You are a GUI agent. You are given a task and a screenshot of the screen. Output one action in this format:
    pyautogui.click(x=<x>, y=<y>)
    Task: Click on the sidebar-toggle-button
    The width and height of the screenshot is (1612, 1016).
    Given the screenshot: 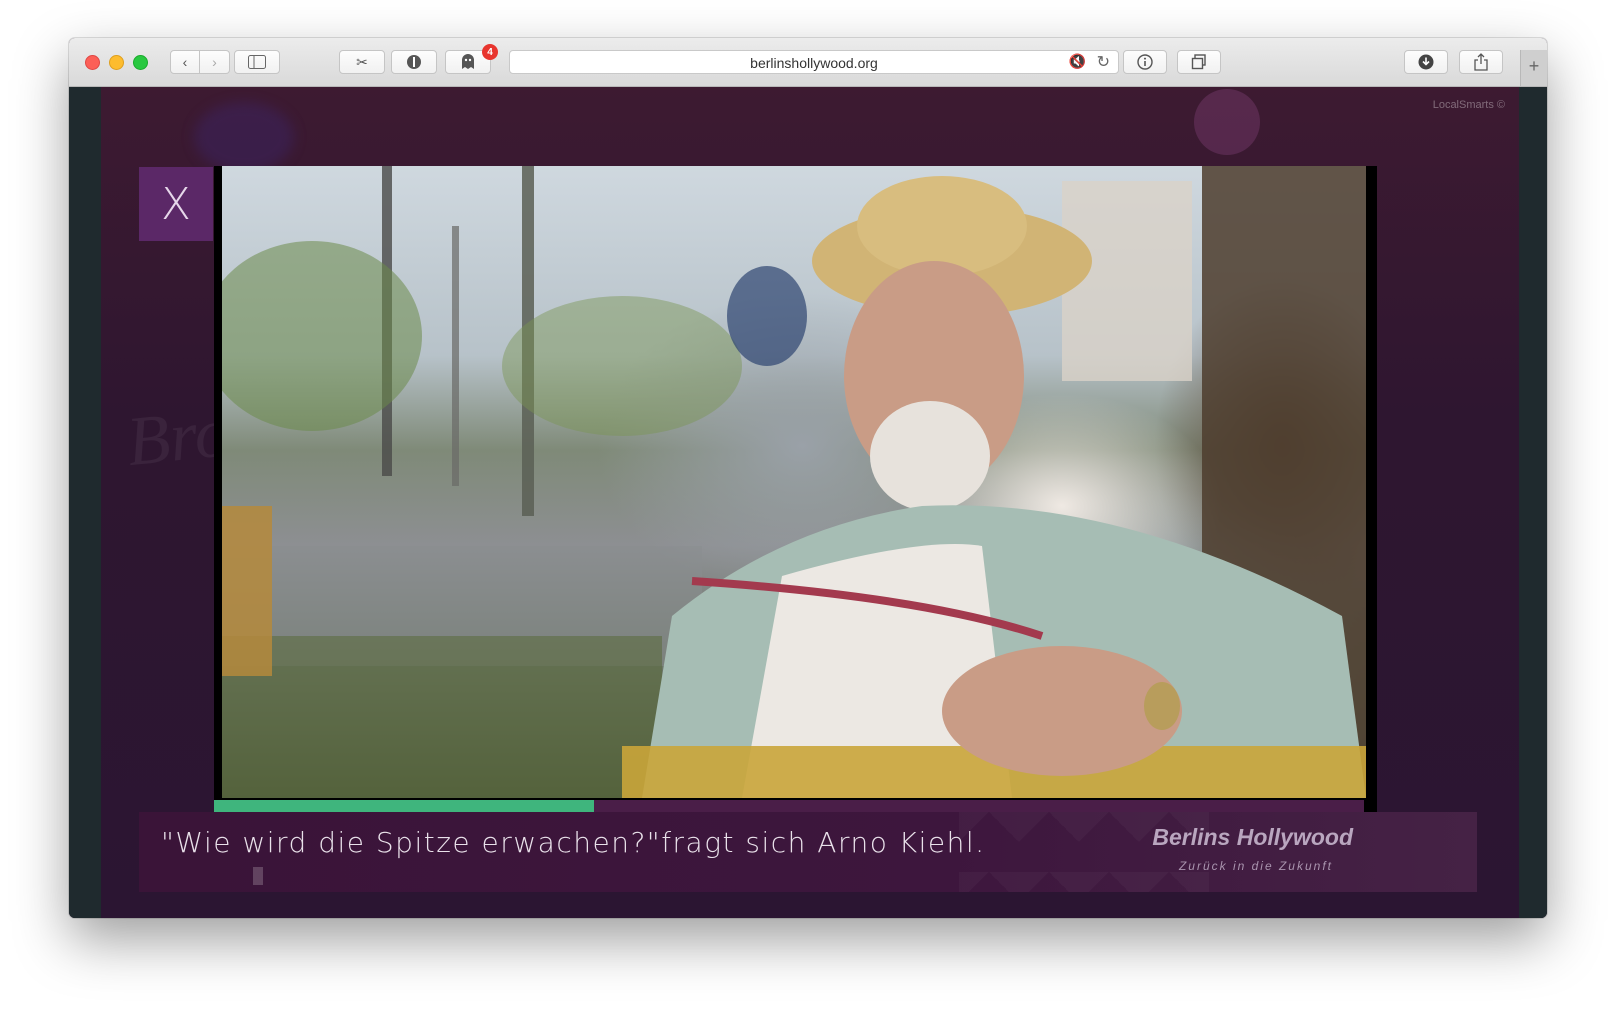 What is the action you would take?
    pyautogui.click(x=257, y=62)
    